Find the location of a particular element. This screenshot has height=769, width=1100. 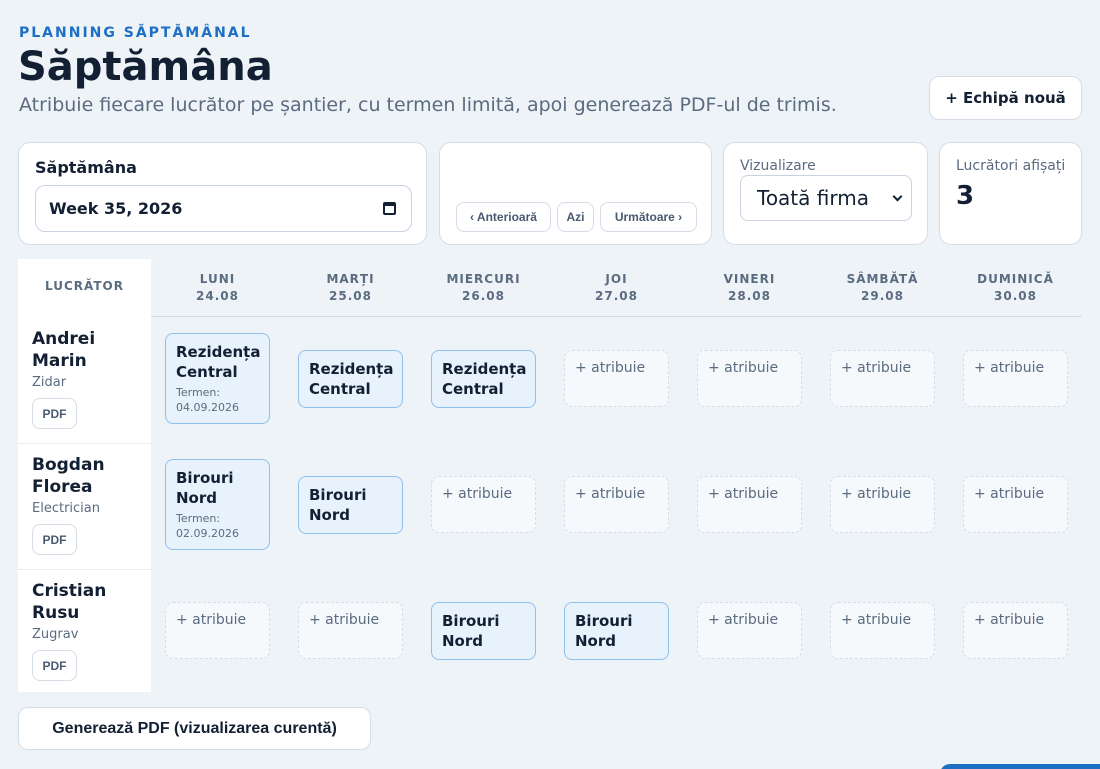

view-card: Vizualizare Toată firma is located at coordinates (825, 193).